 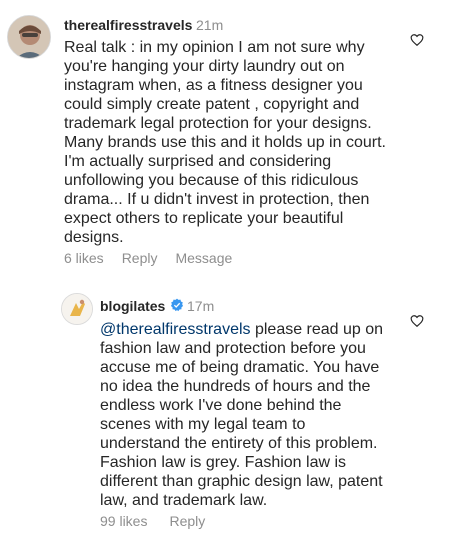 I want to click on likes-count: 99 likes, so click(x=123, y=521).